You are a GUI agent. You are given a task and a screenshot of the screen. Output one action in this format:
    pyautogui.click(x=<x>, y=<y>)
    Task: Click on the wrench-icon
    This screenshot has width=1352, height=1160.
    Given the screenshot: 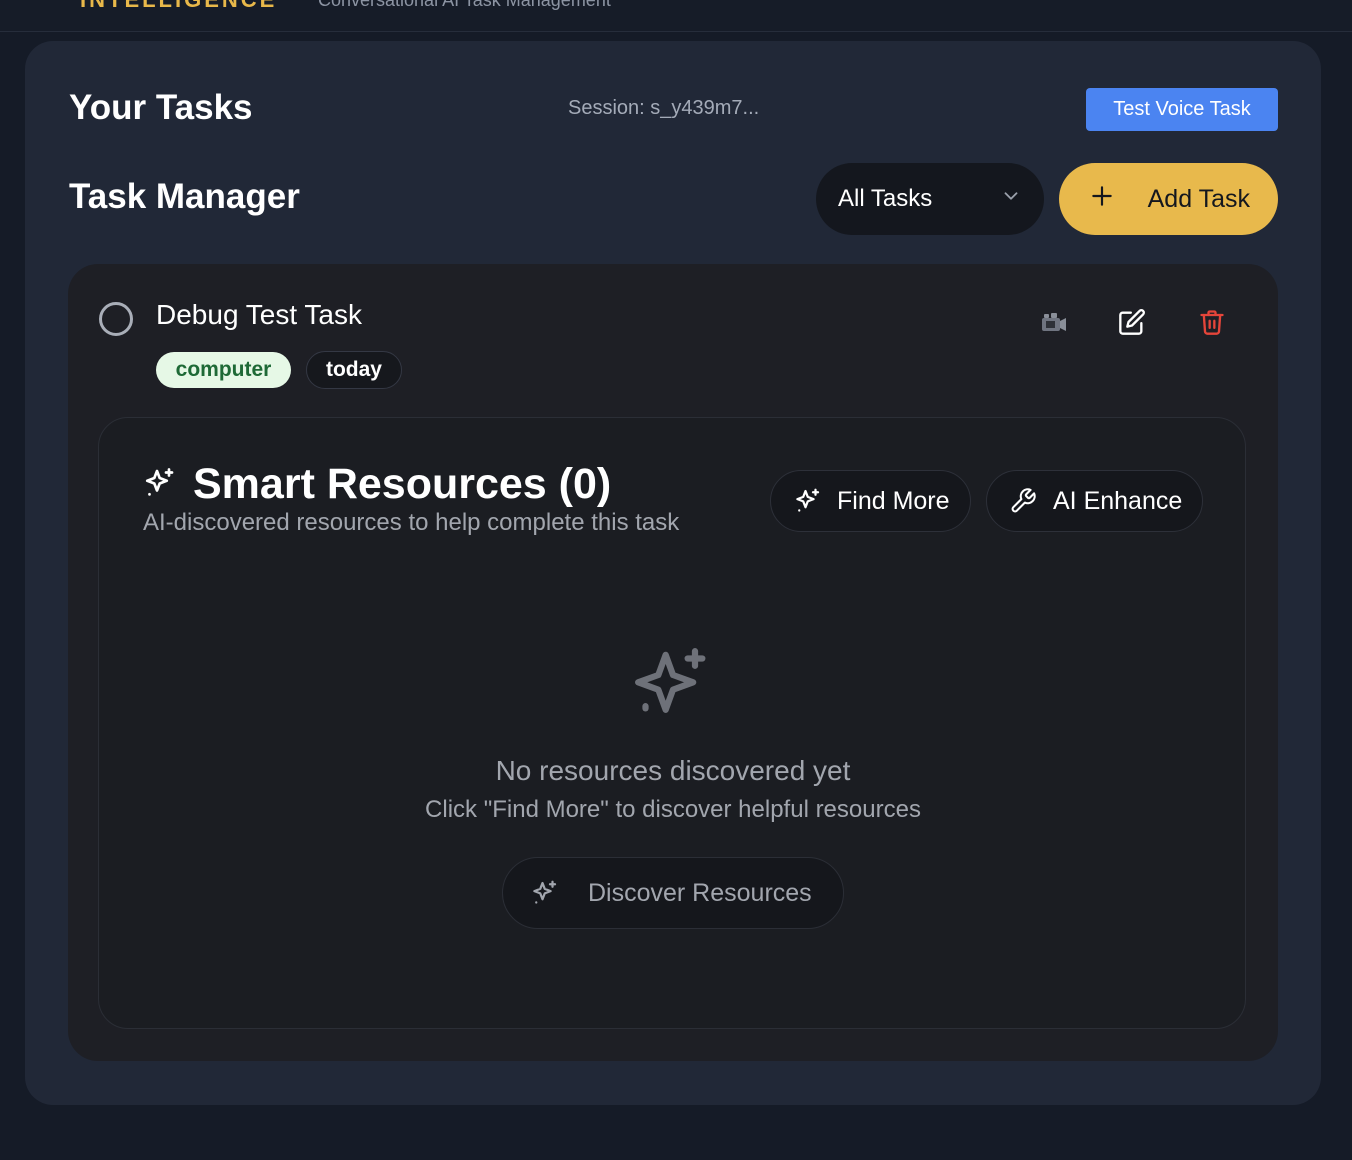 What is the action you would take?
    pyautogui.click(x=1023, y=501)
    